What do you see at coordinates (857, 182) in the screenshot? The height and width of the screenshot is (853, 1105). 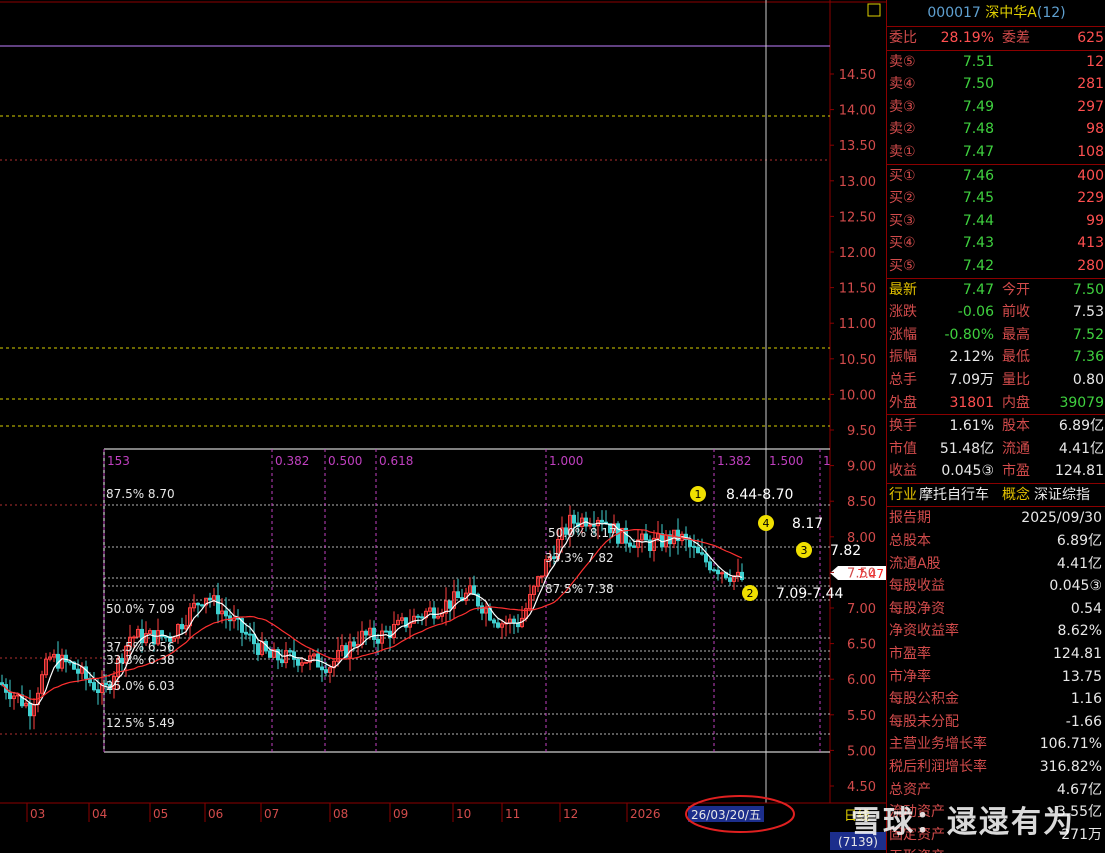 I see `price-tick-label: 13.00` at bounding box center [857, 182].